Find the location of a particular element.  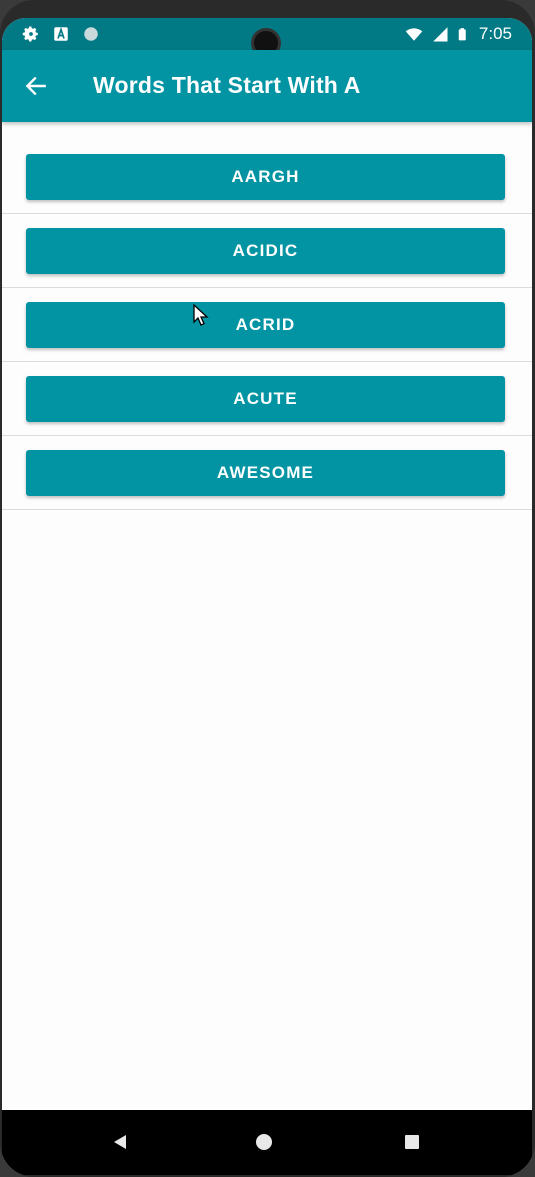

list-item: ACIDIC is located at coordinates (267, 251).